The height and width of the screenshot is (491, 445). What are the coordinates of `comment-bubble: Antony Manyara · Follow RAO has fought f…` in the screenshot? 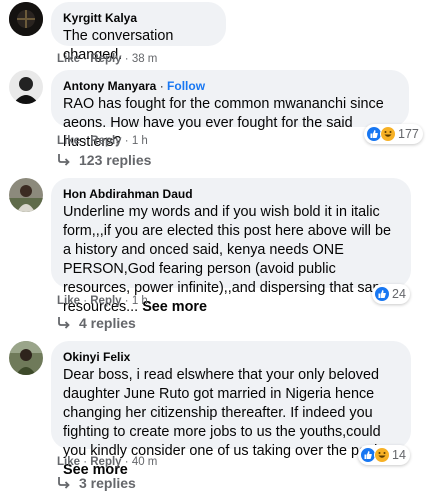 It's located at (230, 110).